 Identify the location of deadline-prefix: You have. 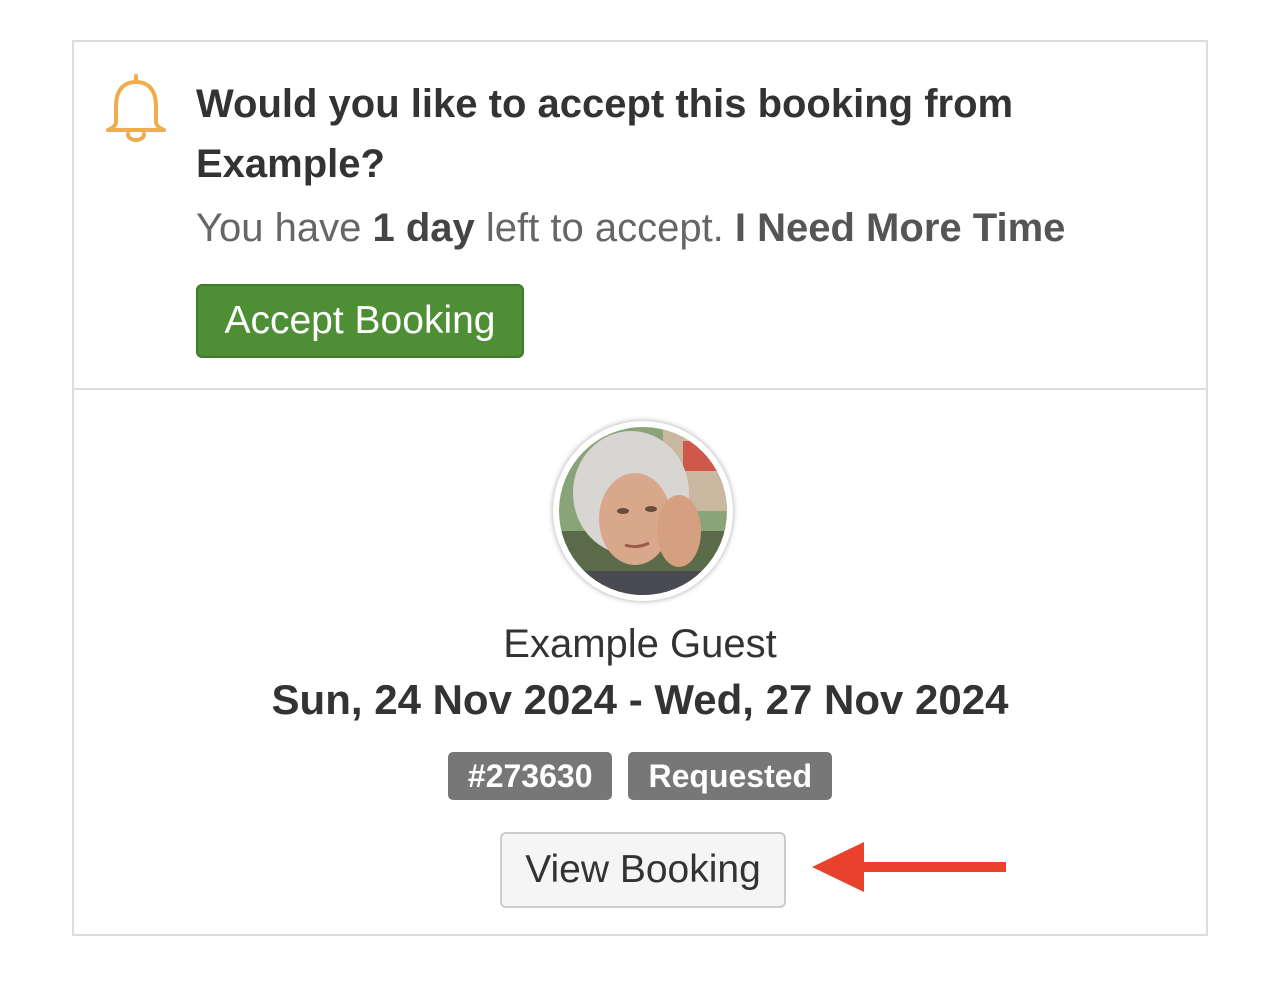
(284, 228).